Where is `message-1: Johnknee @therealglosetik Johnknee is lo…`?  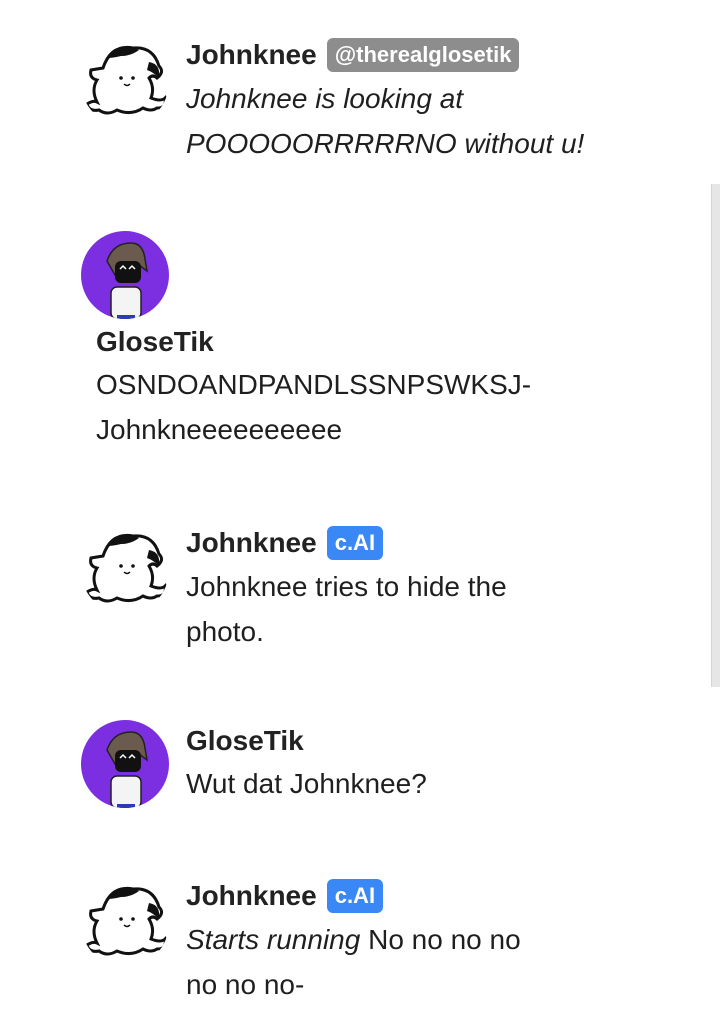
message-1: Johnknee @therealglosetik Johnknee is lo… is located at coordinates (350, 103).